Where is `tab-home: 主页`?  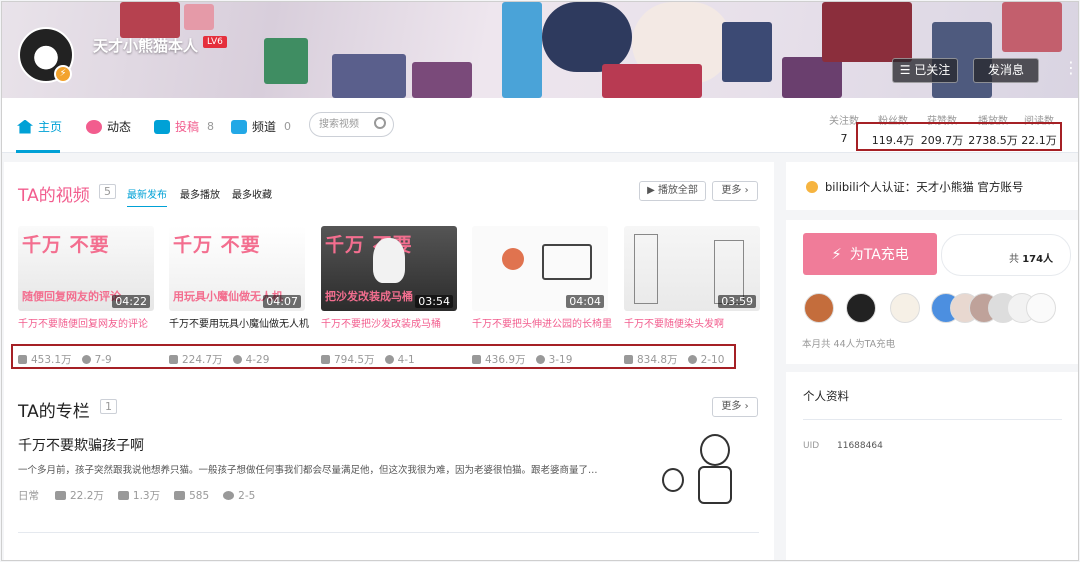 tab-home: 主页 is located at coordinates (39, 126).